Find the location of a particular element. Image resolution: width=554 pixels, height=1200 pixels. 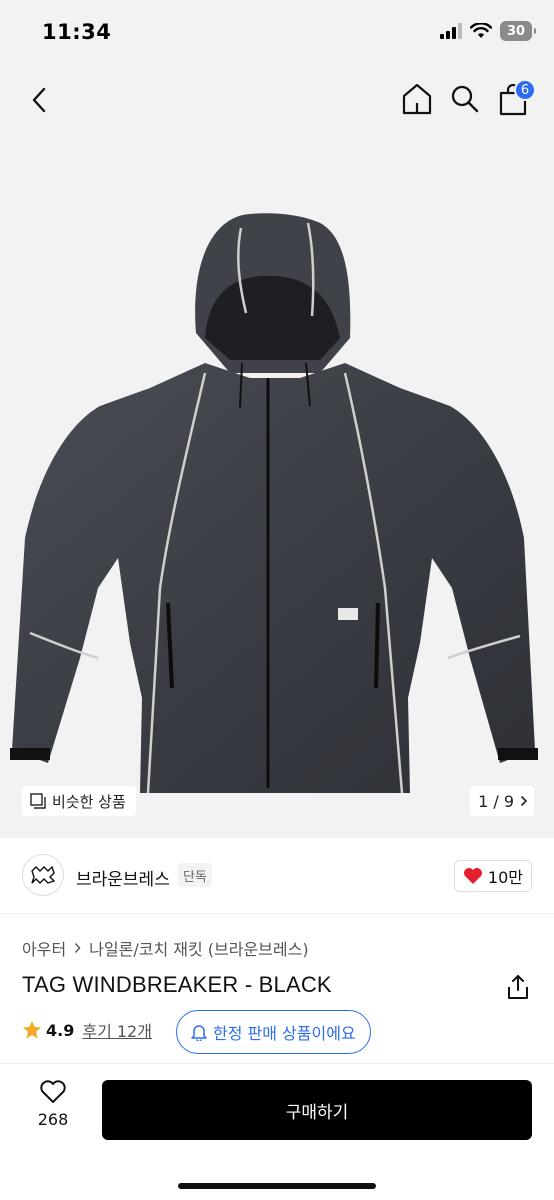

share-button is located at coordinates (518, 987).